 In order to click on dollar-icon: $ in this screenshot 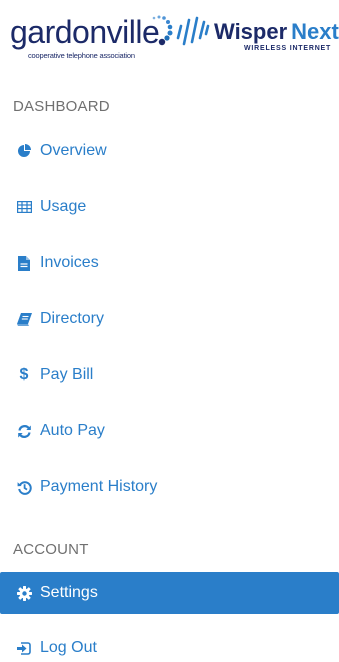, I will do `click(24, 374)`.